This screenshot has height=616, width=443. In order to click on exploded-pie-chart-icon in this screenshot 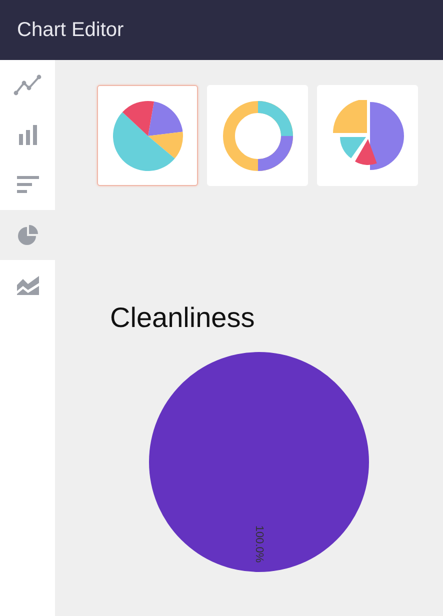, I will do `click(368, 136)`.